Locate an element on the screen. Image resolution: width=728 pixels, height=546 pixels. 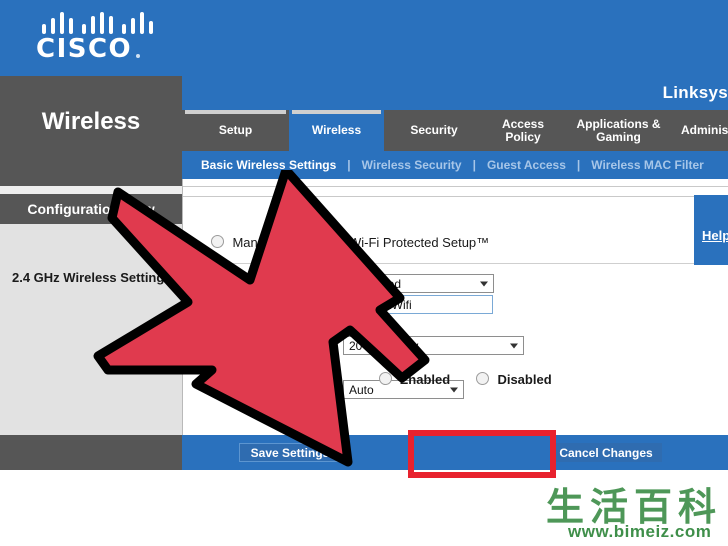
tab-label: Access Policy is located at coordinates (523, 130).